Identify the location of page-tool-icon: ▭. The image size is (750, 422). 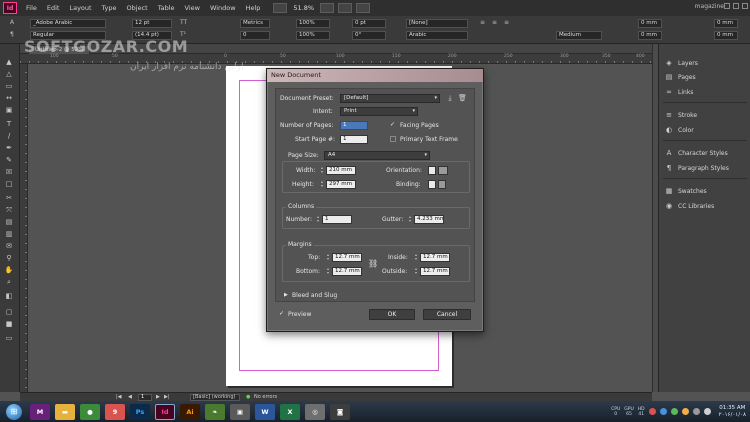
(9, 86).